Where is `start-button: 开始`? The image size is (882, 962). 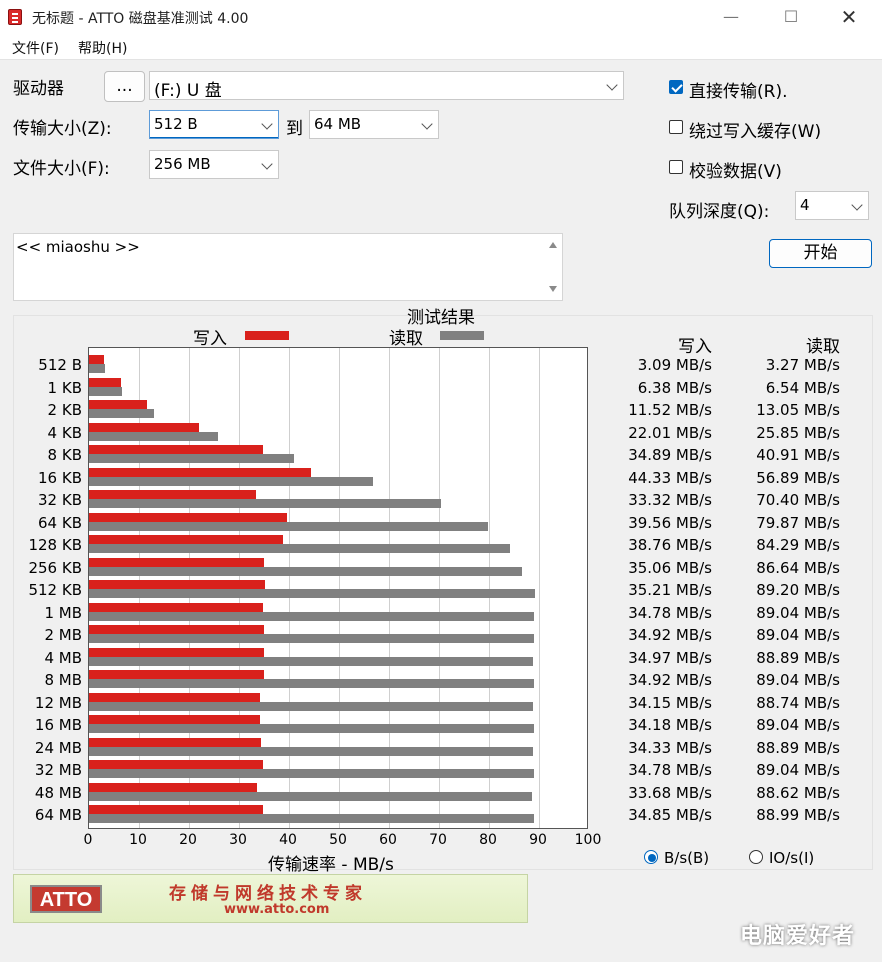 start-button: 开始 is located at coordinates (820, 253).